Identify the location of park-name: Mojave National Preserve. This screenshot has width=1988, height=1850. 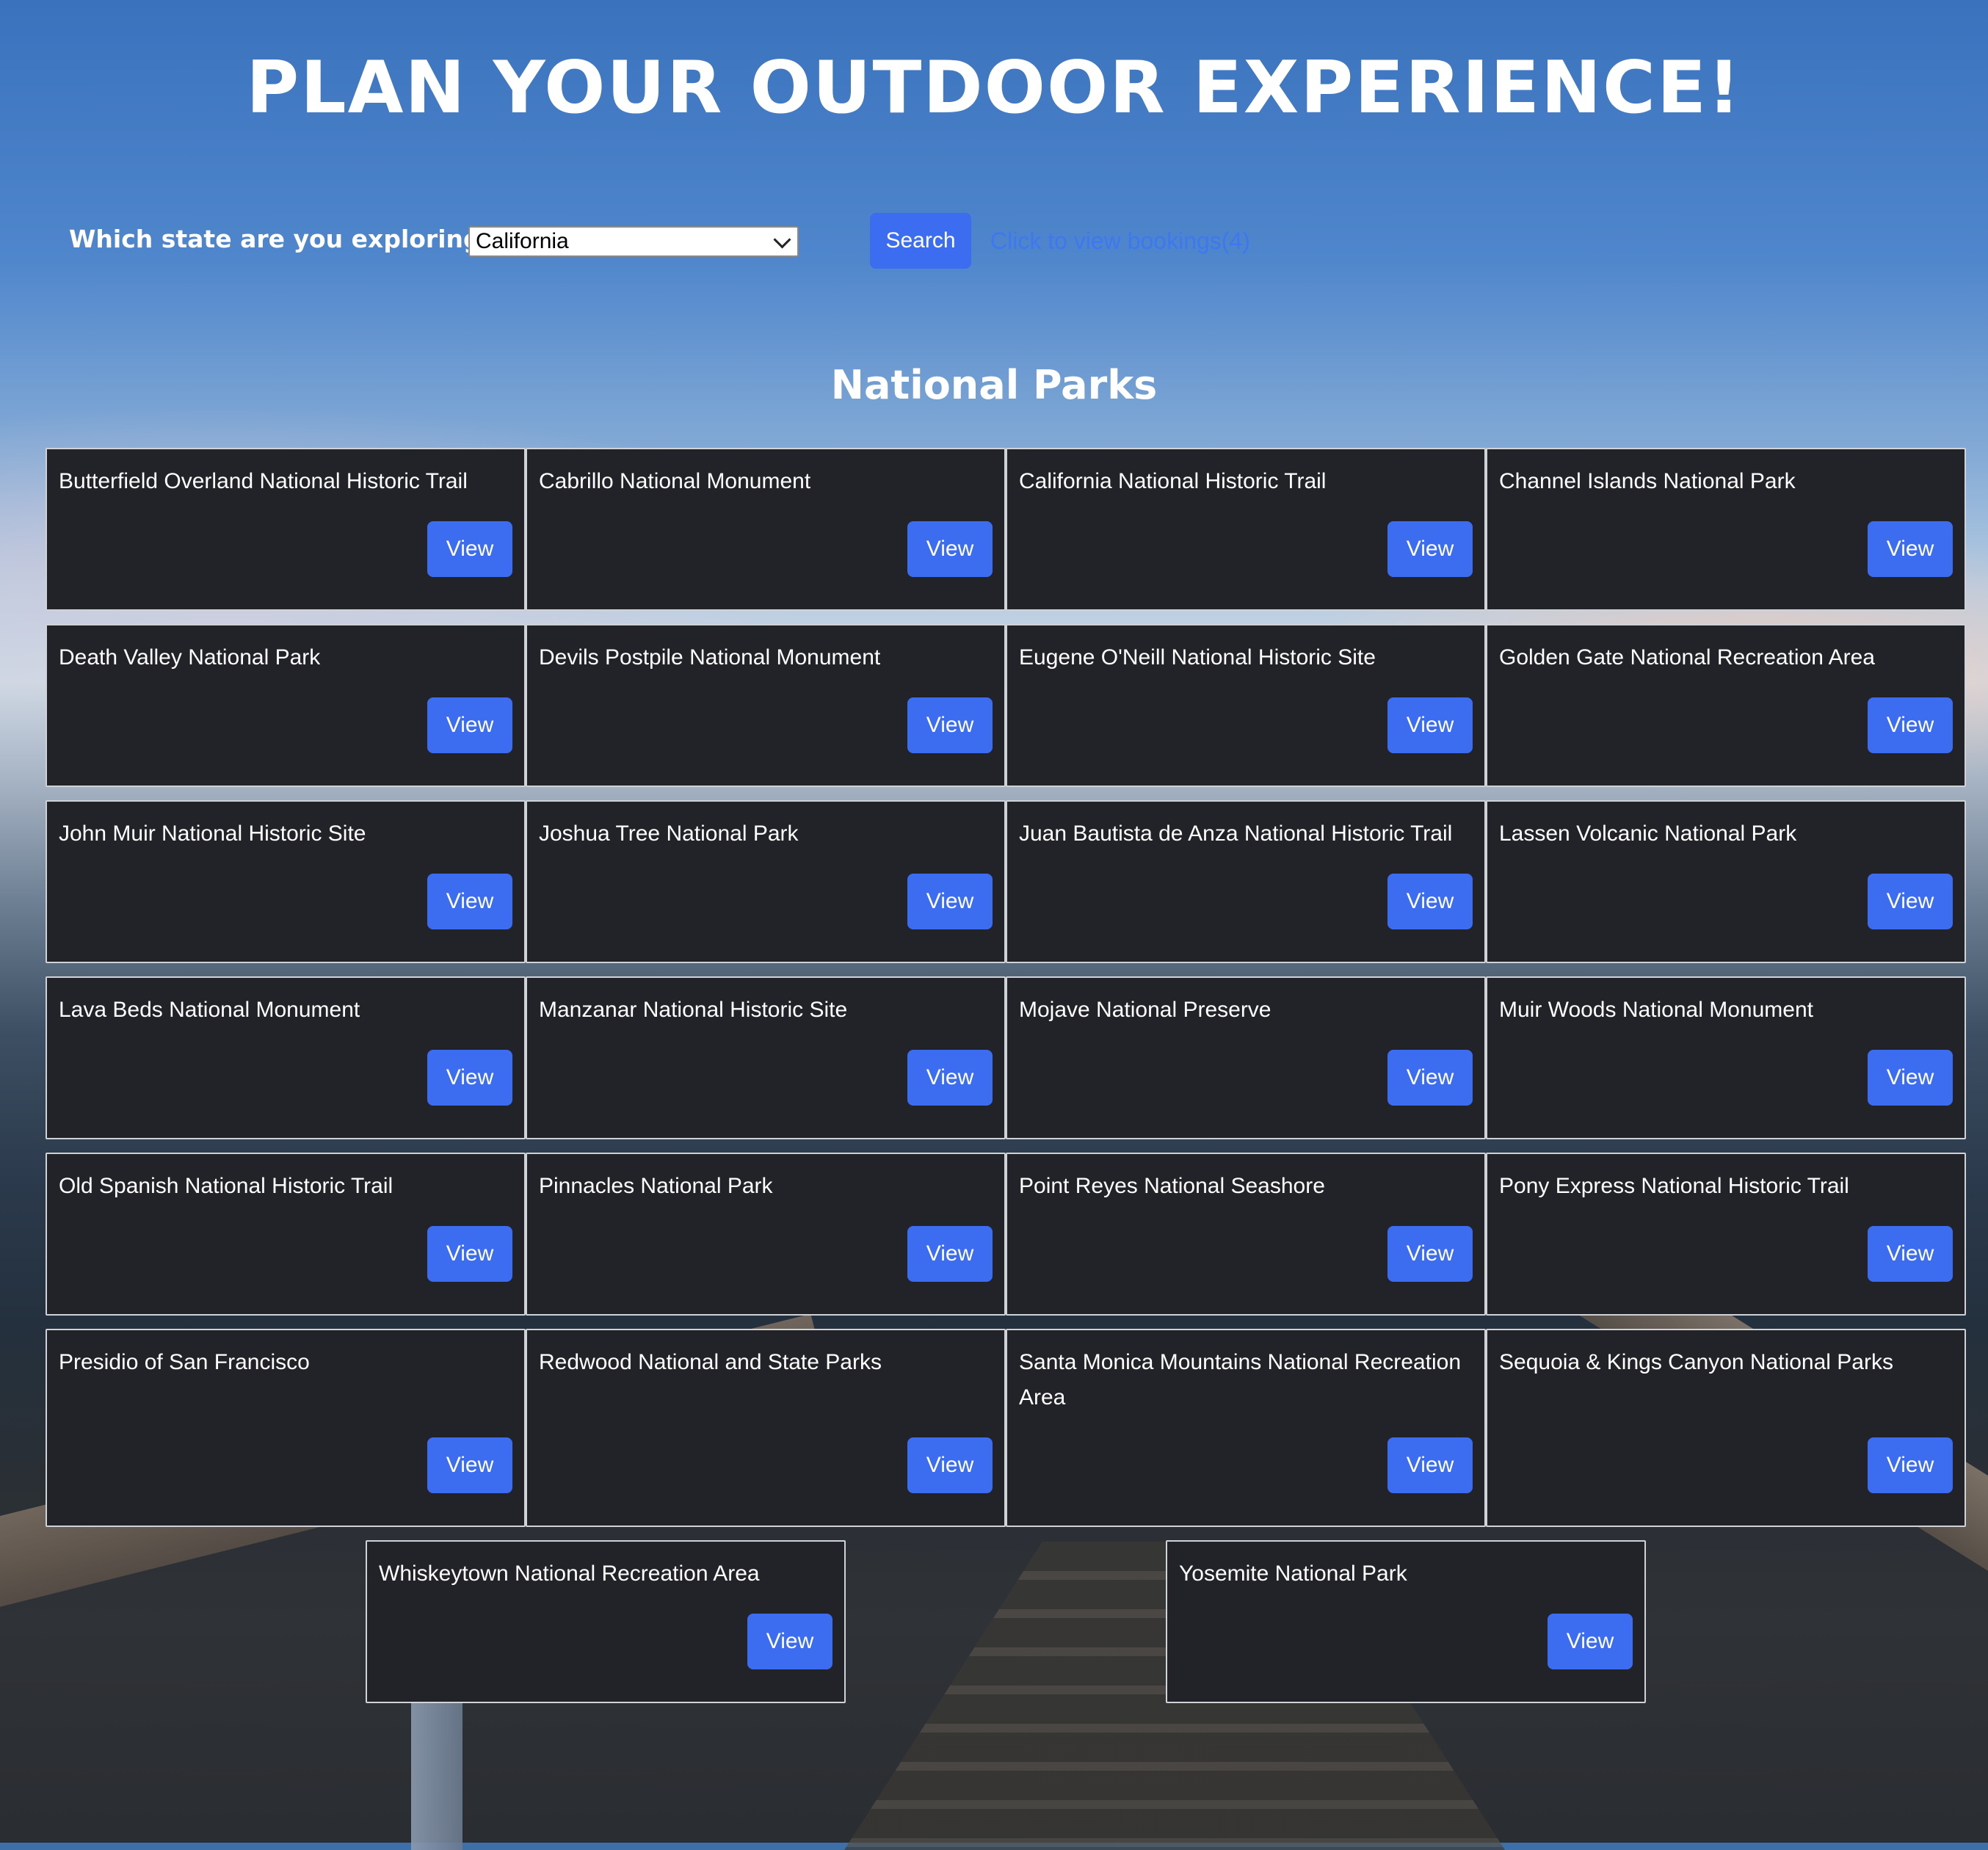
(1145, 1010).